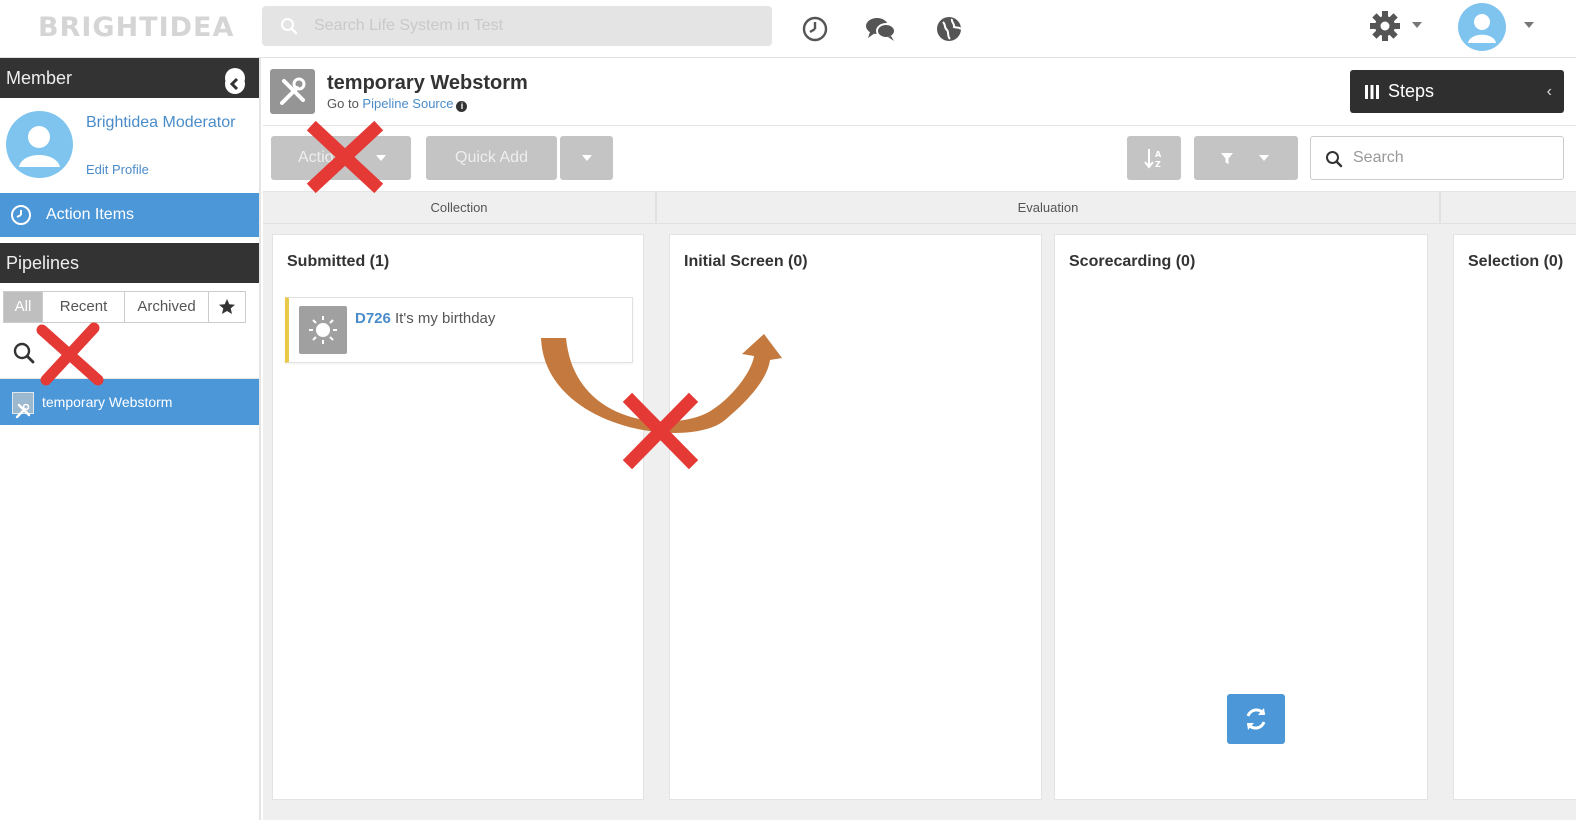 The image size is (1576, 820). I want to click on pipeline-item-label: temporary Webstorm, so click(107, 402).